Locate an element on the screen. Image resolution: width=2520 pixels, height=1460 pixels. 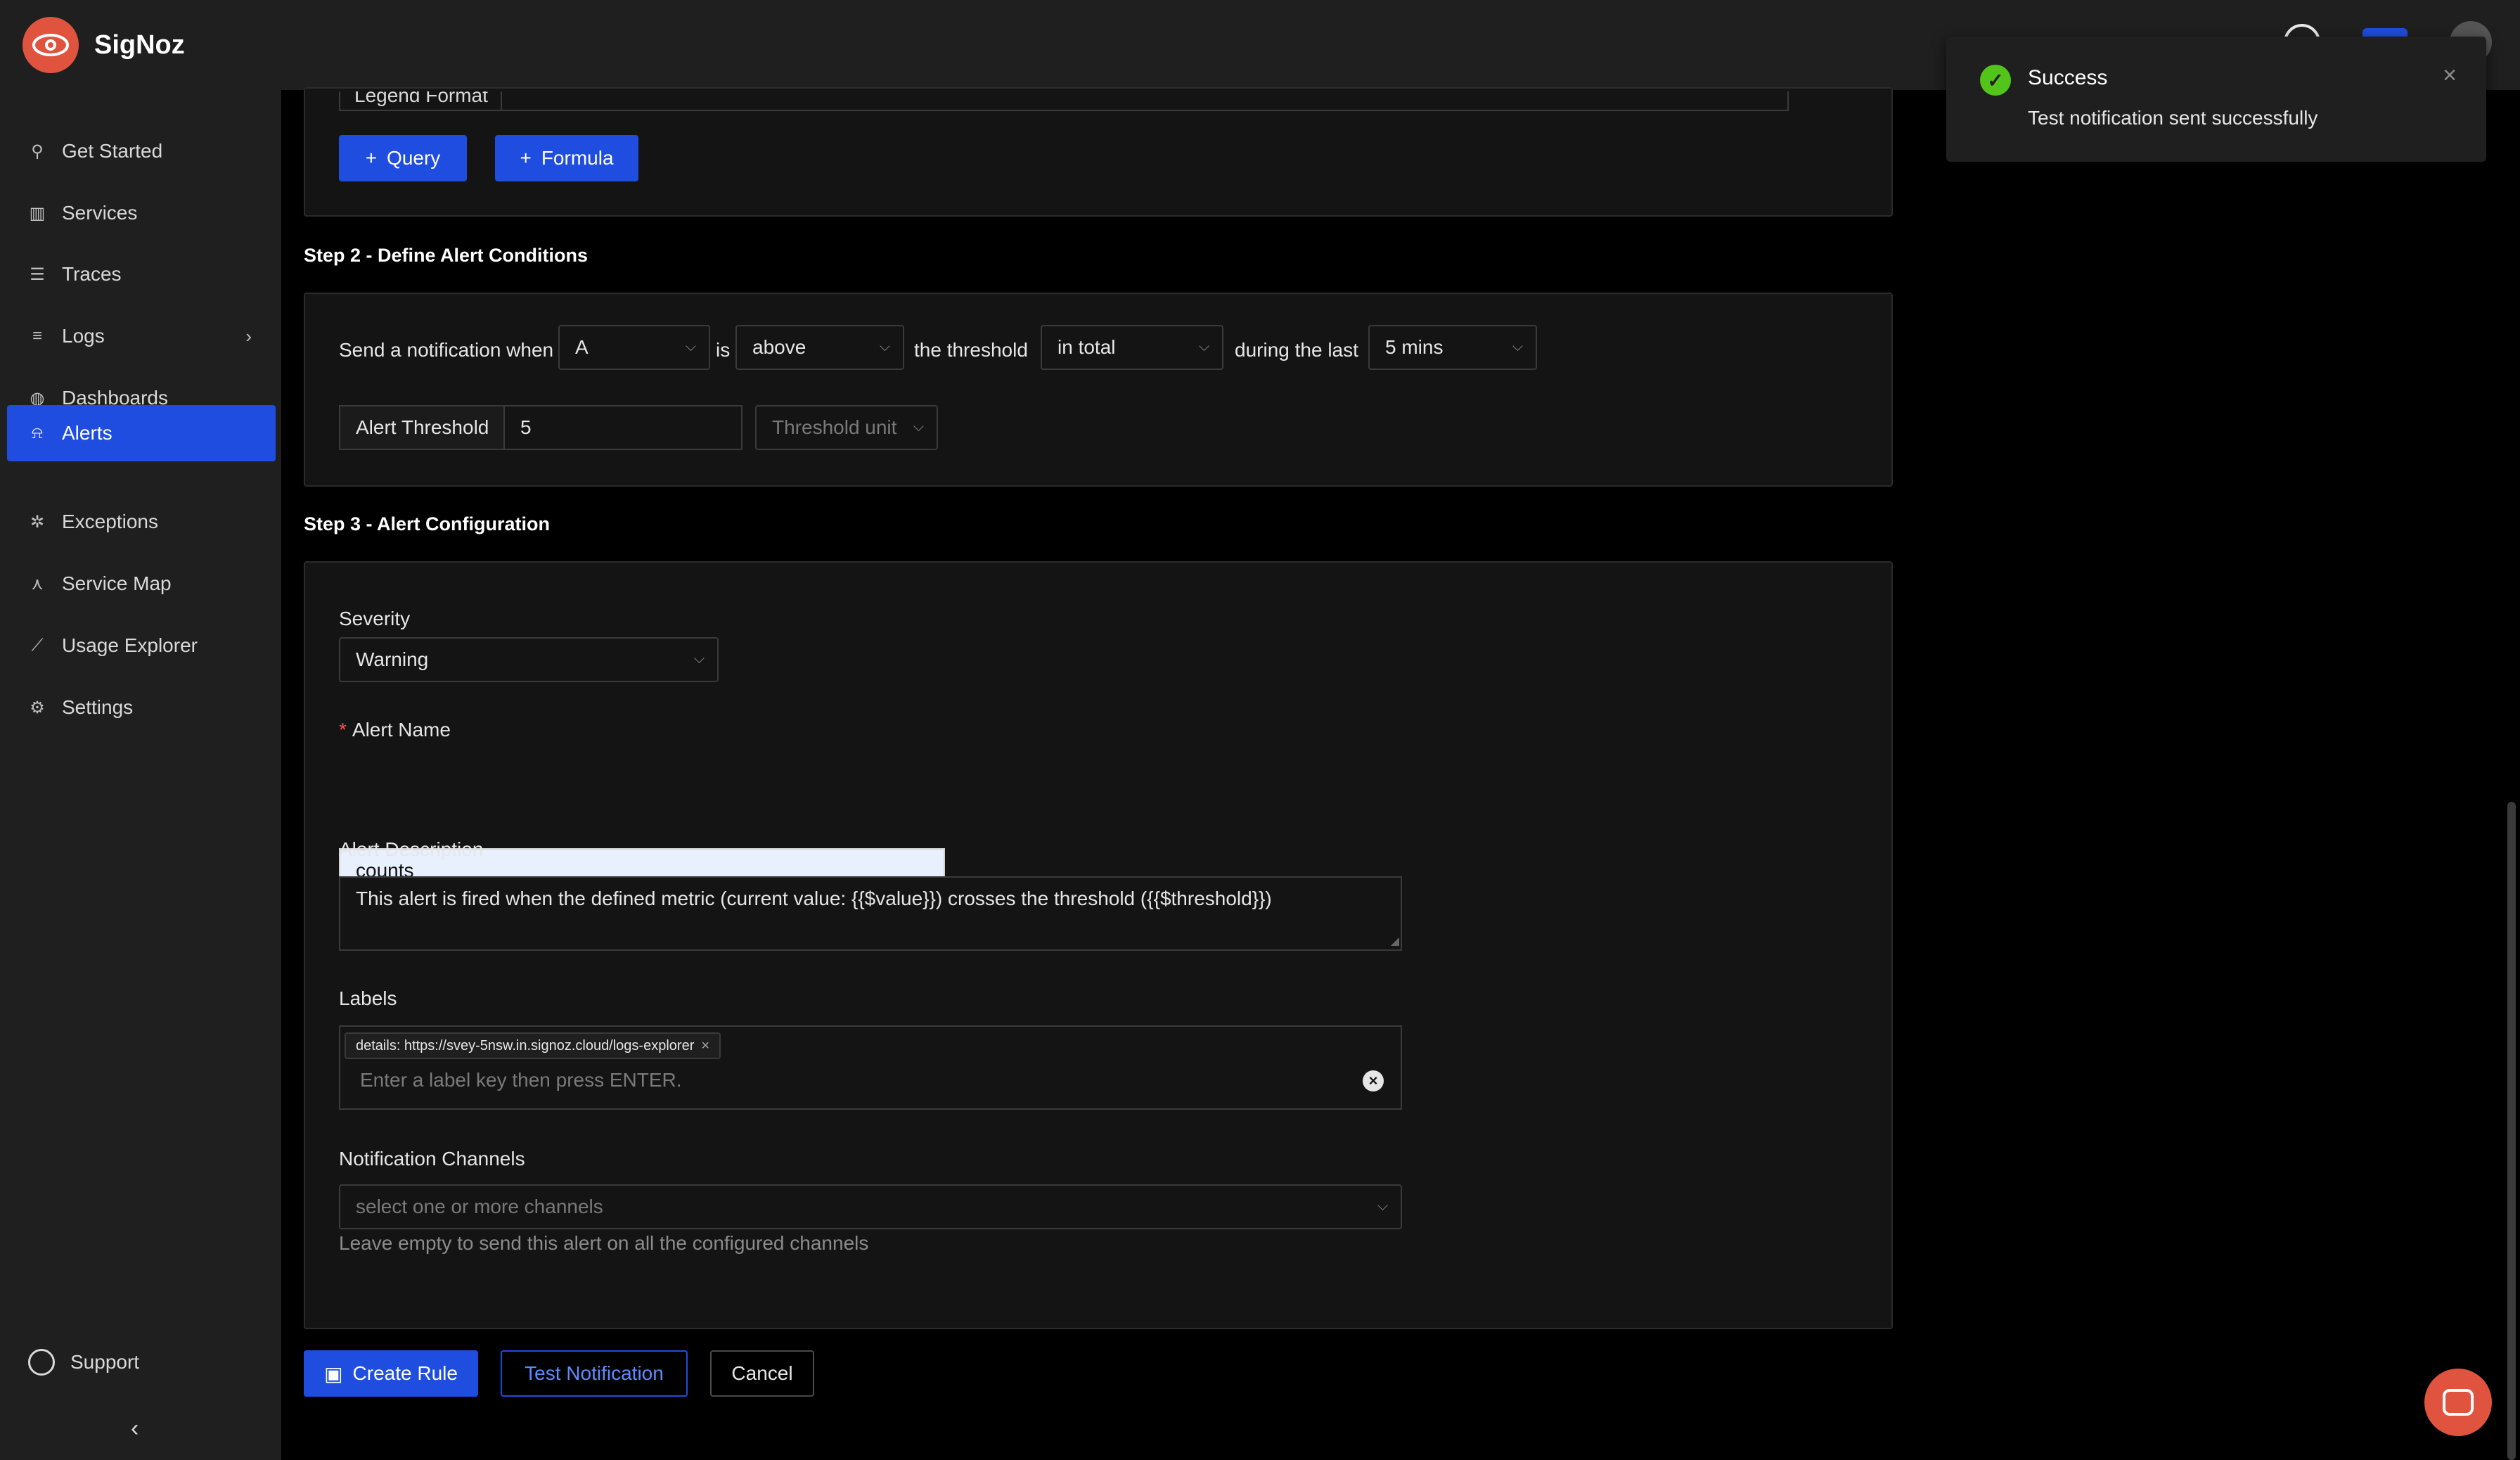
match-type-value: in total is located at coordinates (1087, 347).